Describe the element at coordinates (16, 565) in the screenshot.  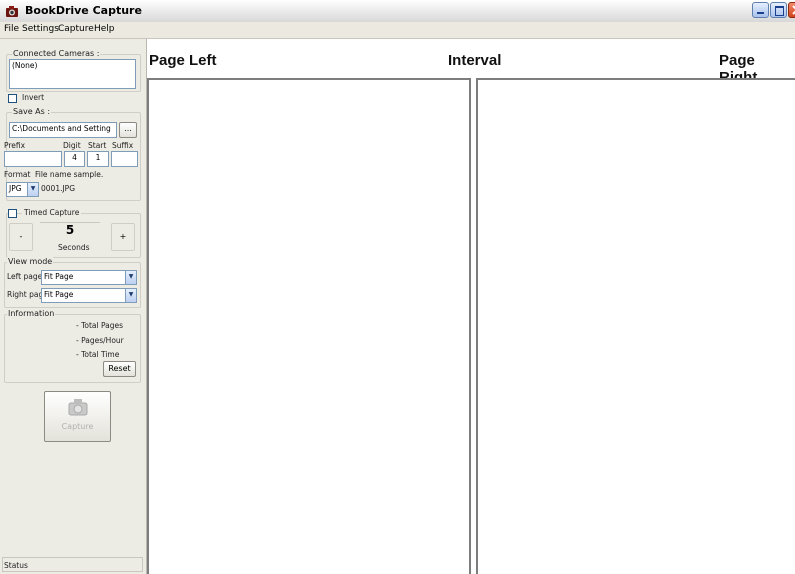
I see `status-label: Status` at that location.